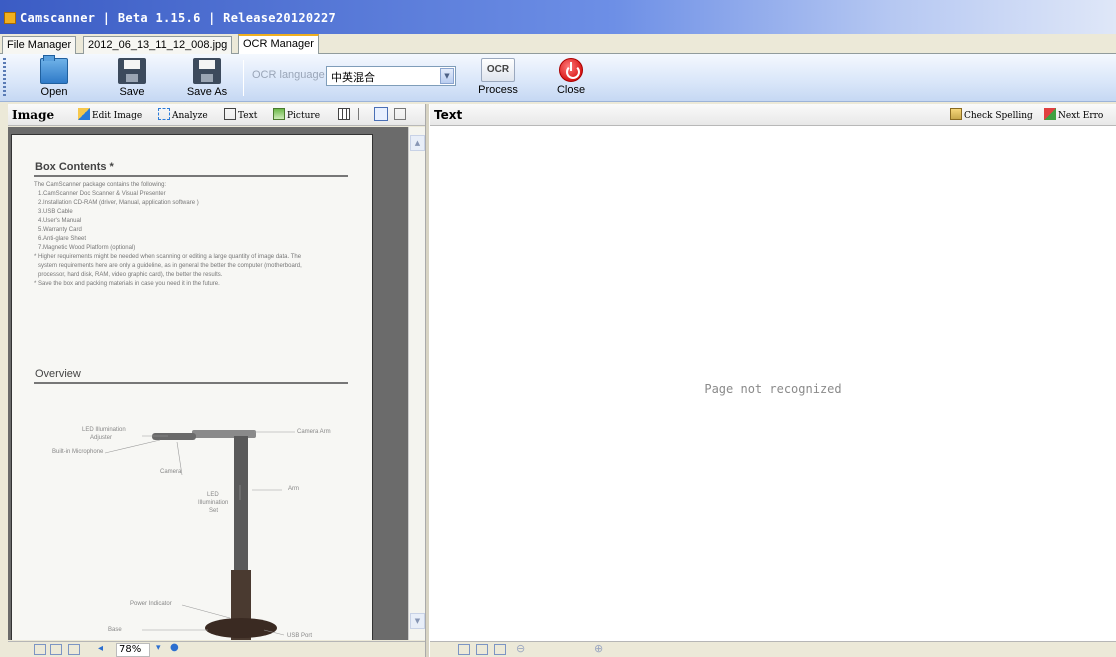 The height and width of the screenshot is (657, 1116). Describe the element at coordinates (278, 44) in the screenshot. I see `tab-ocr-manager: OCR Manager` at that location.